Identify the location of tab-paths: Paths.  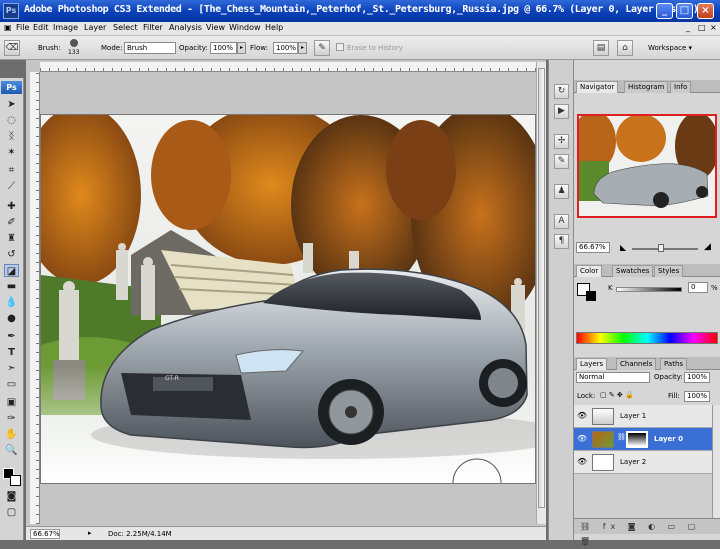
(674, 364).